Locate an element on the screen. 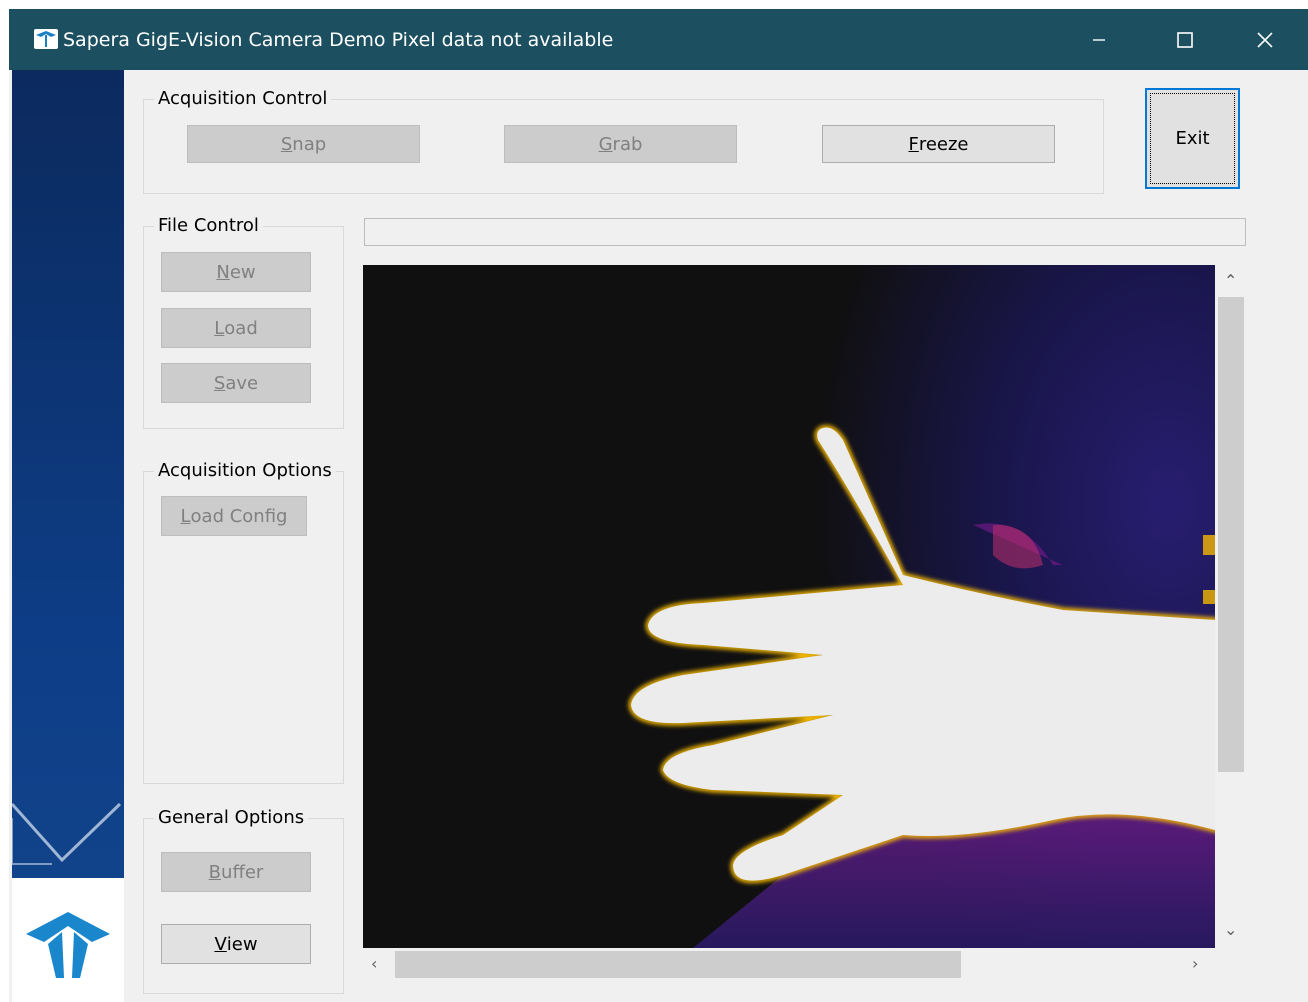  load-button: Load is located at coordinates (236, 328).